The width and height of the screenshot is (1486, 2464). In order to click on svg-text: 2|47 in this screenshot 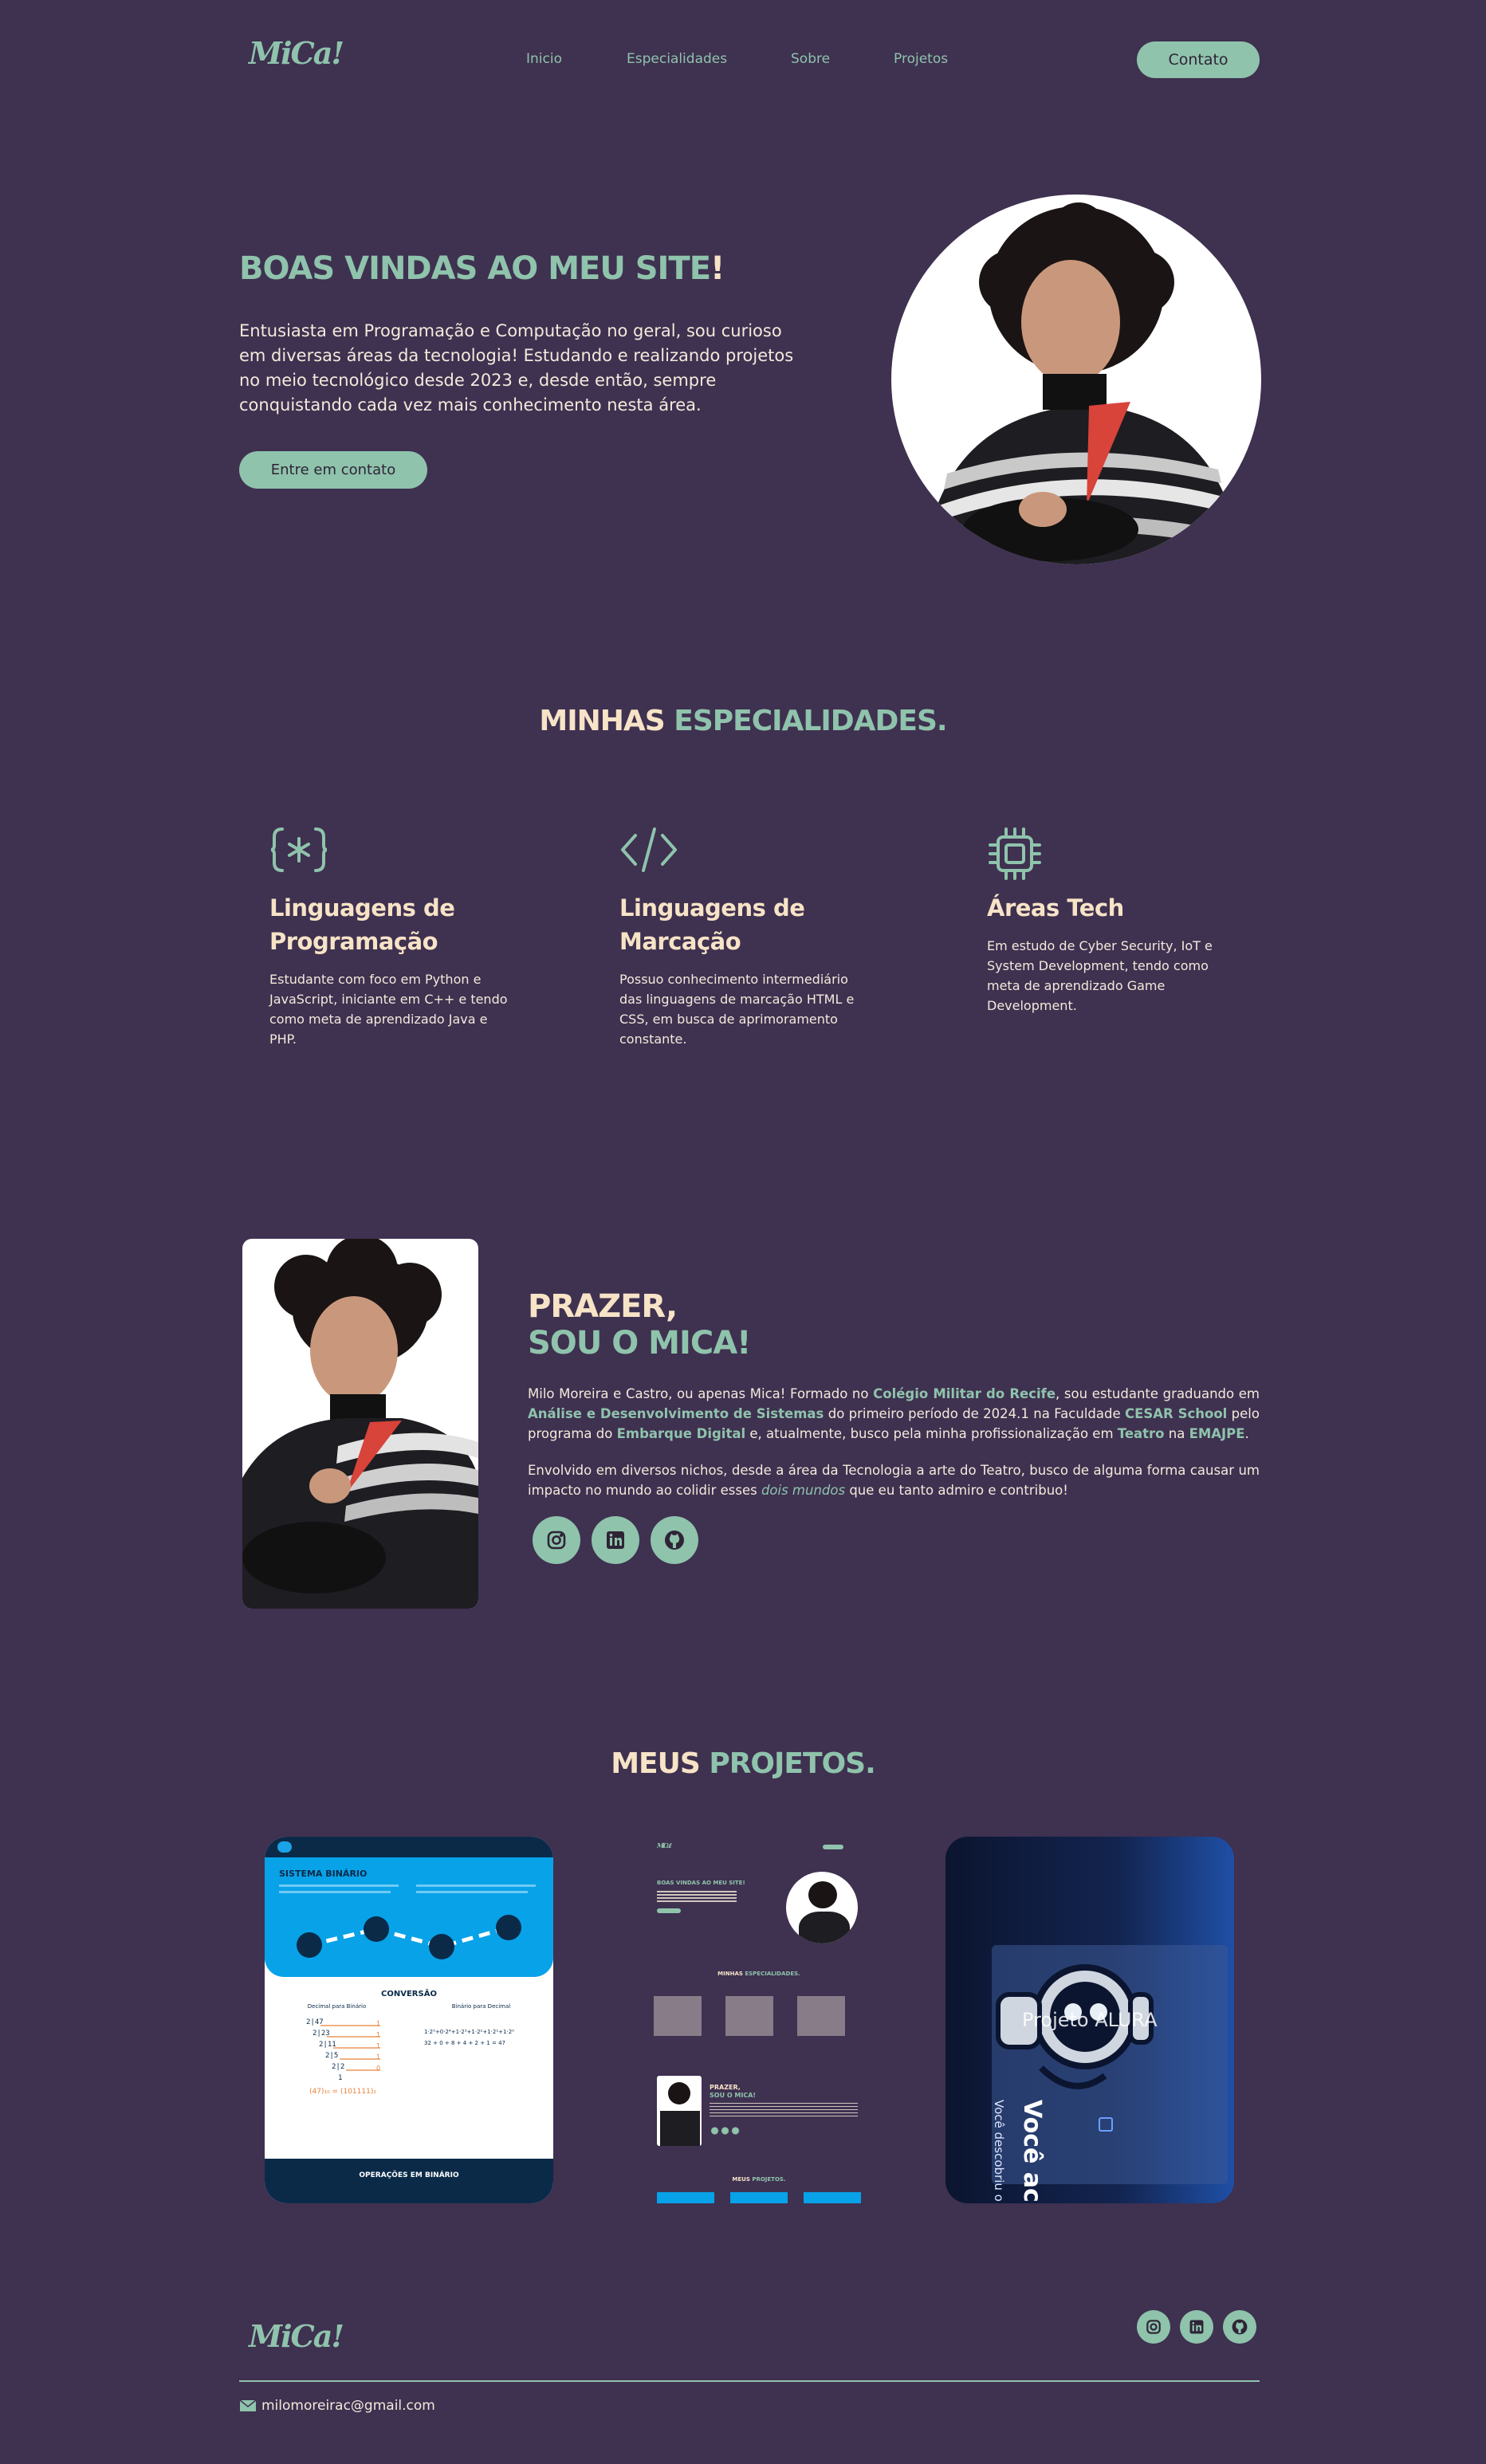, I will do `click(315, 2022)`.